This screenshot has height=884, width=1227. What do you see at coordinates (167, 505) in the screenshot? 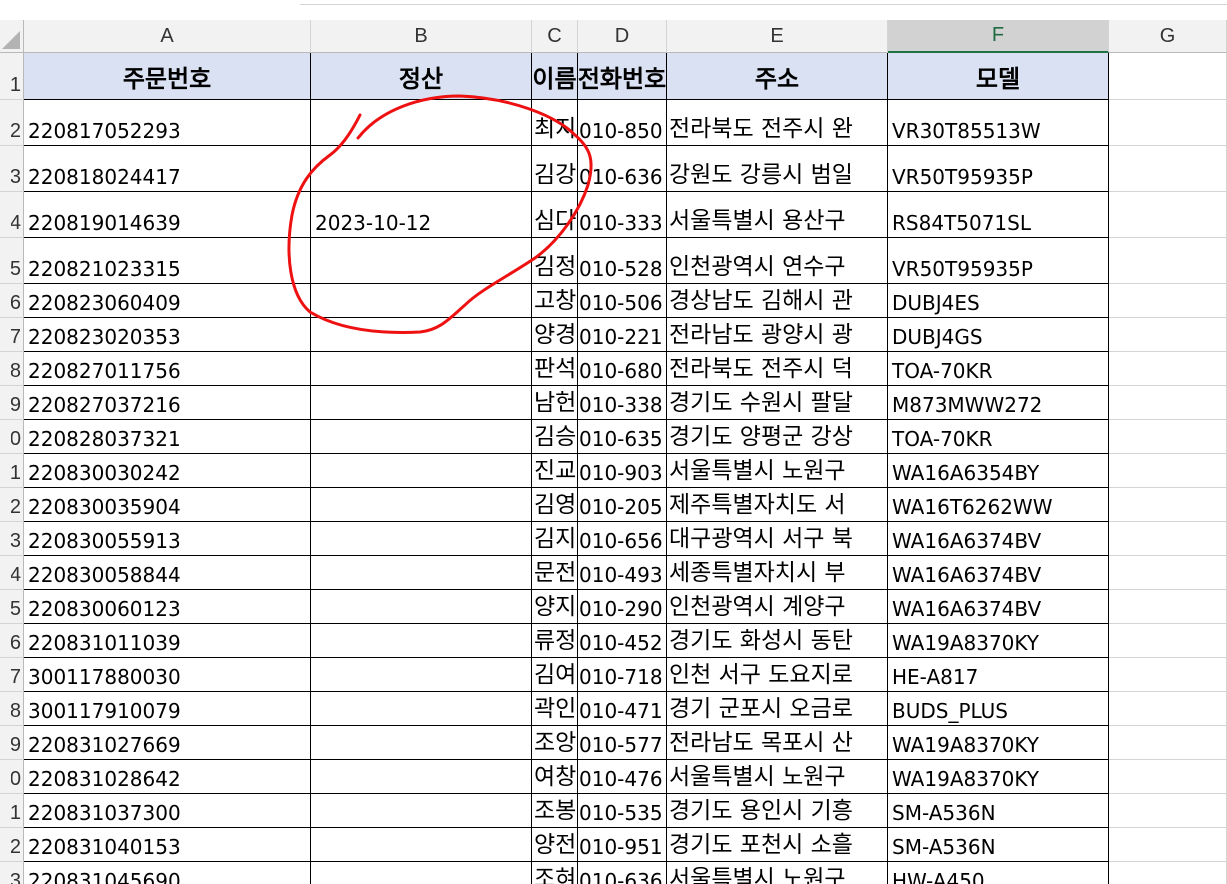
I see `cell-a12: 220830035904` at bounding box center [167, 505].